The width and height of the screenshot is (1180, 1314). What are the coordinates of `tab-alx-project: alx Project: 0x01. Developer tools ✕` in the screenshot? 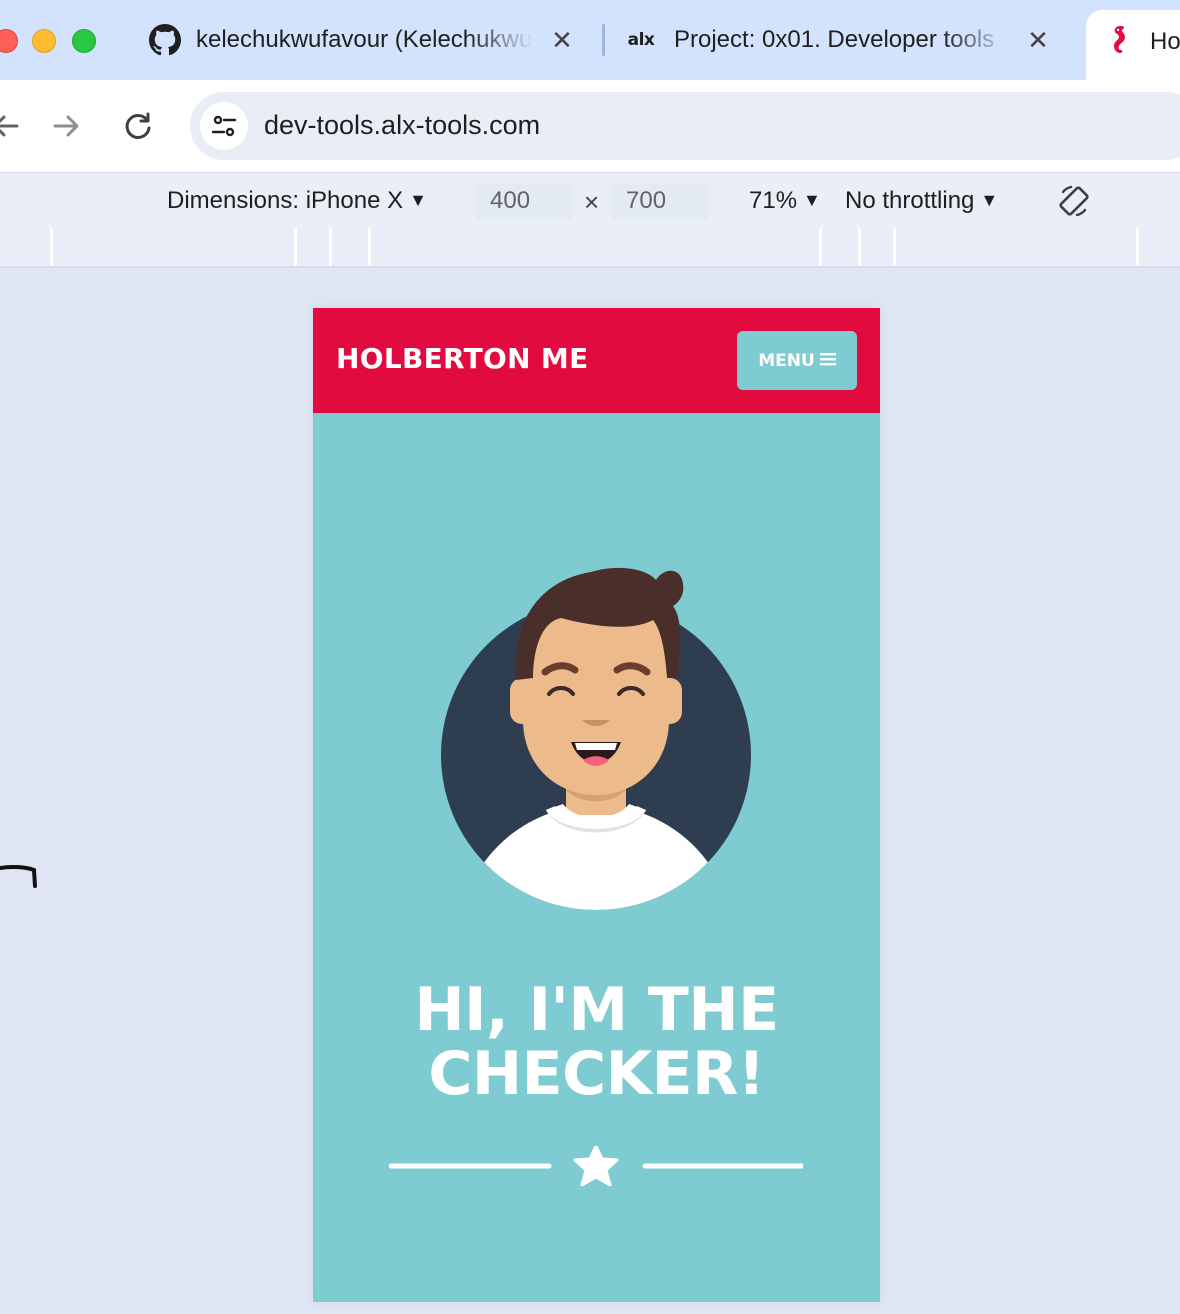 It's located at (838, 40).